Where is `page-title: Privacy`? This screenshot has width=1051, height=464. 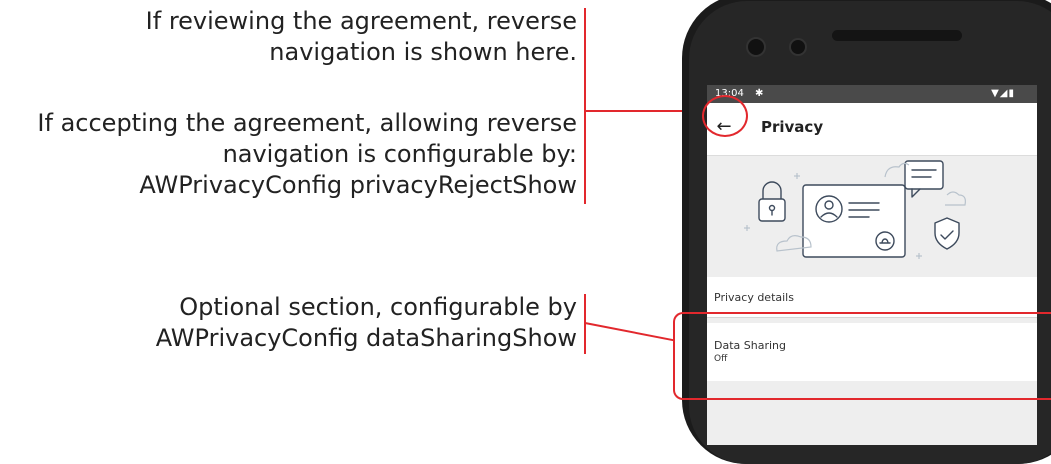
page-title: Privacy is located at coordinates (792, 127).